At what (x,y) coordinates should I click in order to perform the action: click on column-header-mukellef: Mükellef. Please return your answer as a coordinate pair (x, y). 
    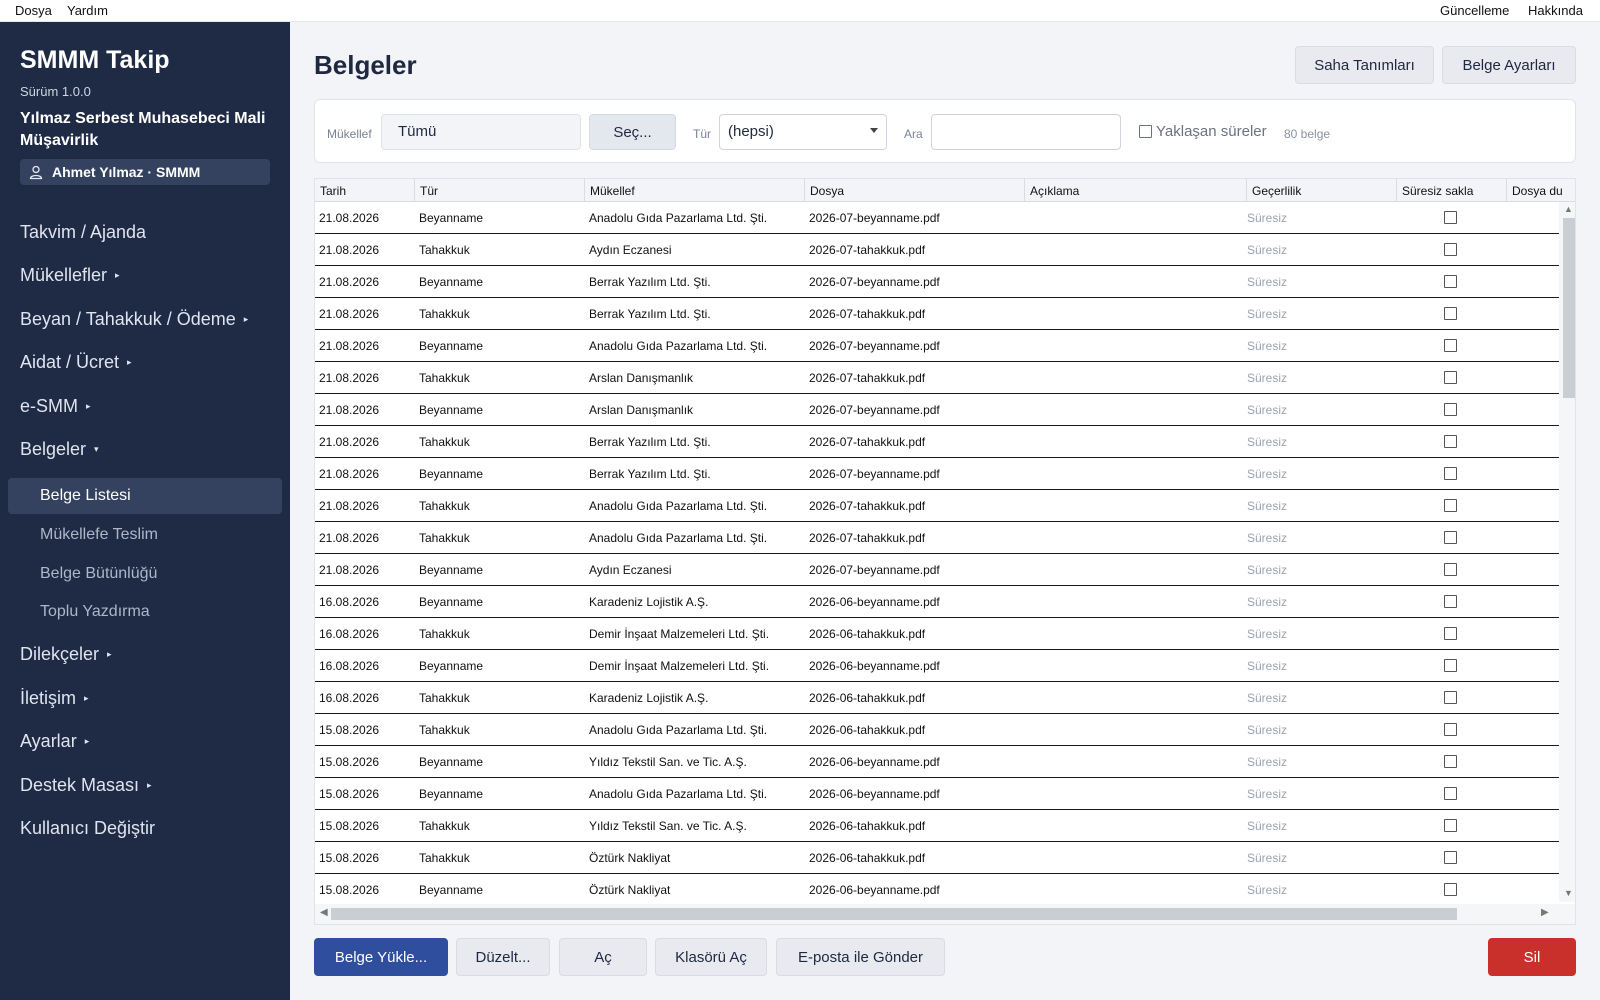
    Looking at the image, I should click on (695, 190).